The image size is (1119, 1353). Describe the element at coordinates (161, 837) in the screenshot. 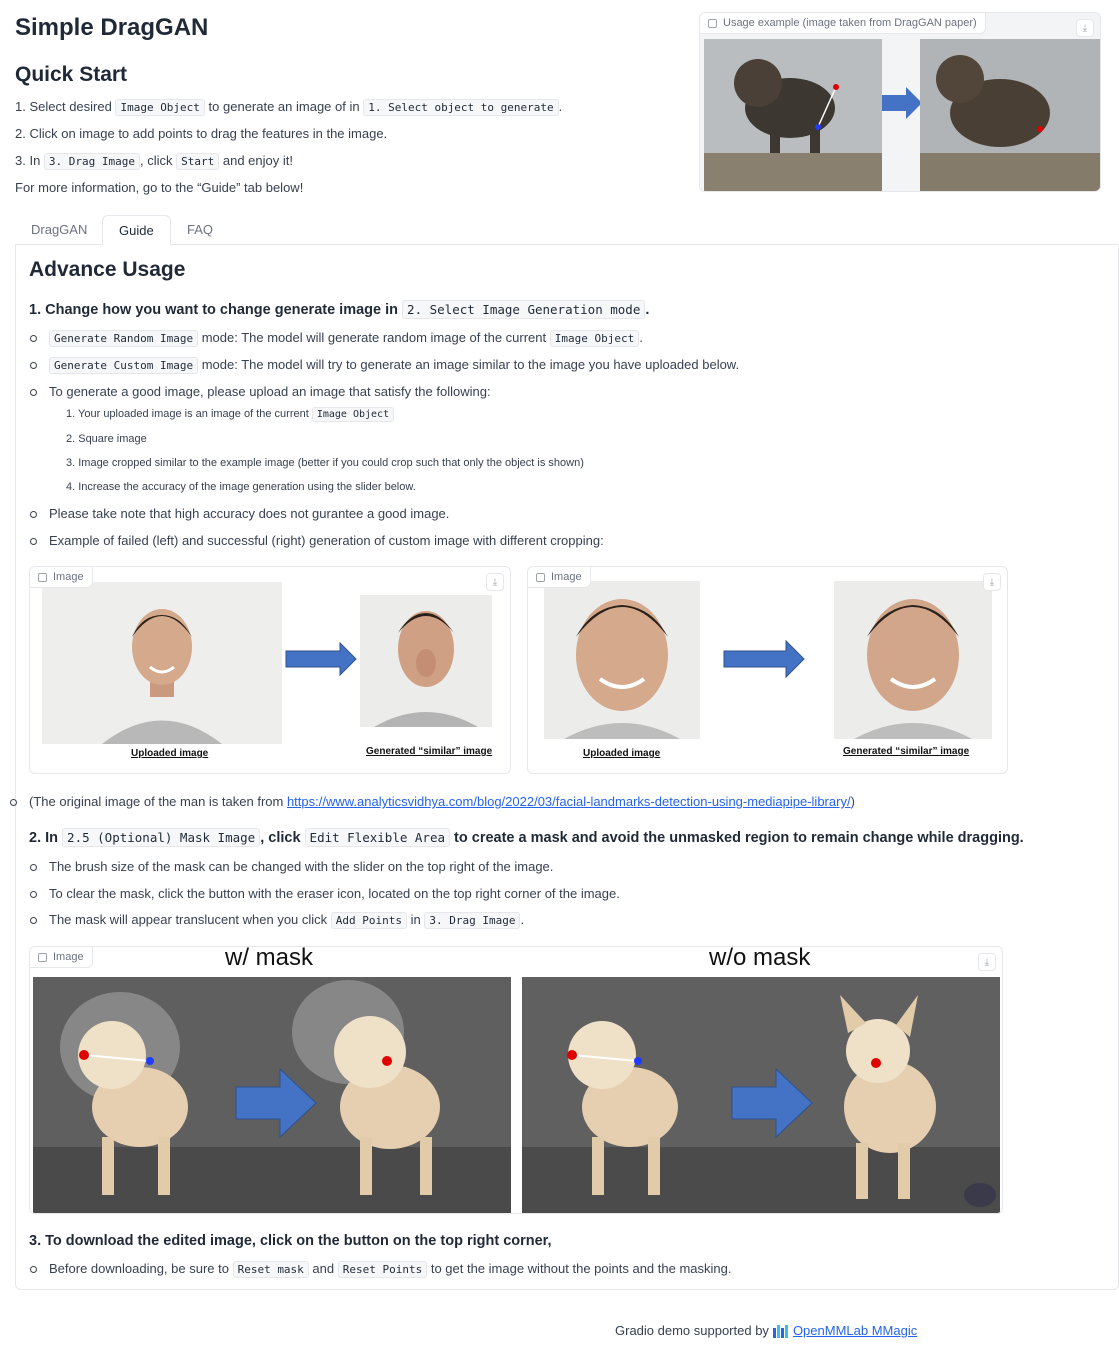

I see `inline-code: 2.5 (Optional) Mask Image` at that location.